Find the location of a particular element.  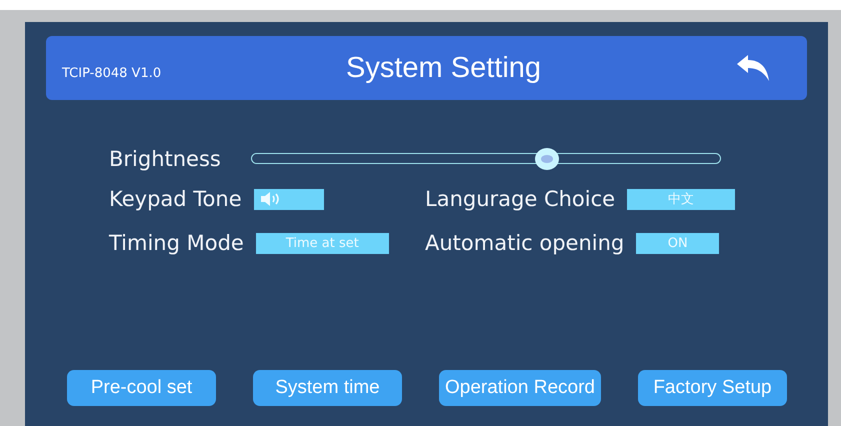

model-version: TCIP-8048 V1.0 is located at coordinates (112, 73).